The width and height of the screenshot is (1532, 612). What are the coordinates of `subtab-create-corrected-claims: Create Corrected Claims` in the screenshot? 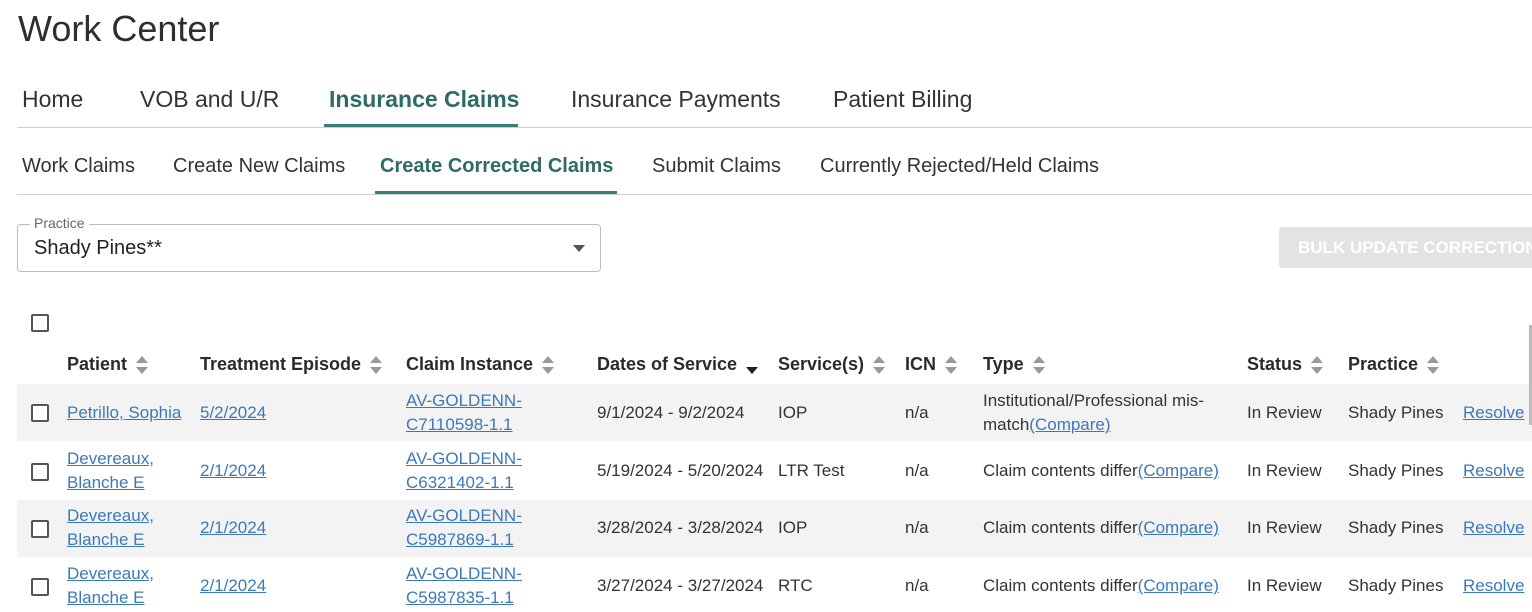 It's located at (496, 166).